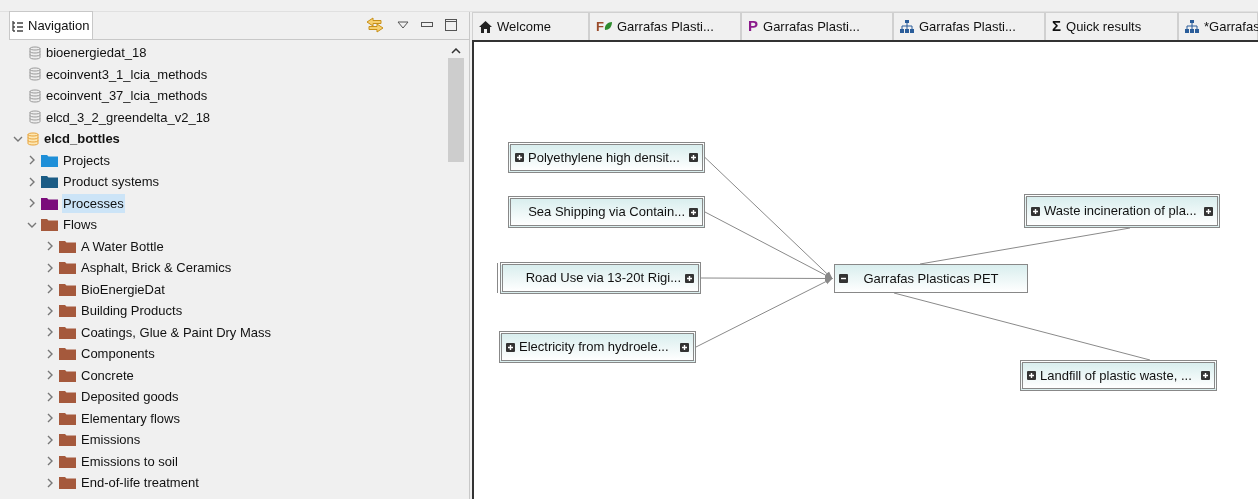  Describe the element at coordinates (931, 278) in the screenshot. I see `process-node: Garrafas Plasticas PET` at that location.